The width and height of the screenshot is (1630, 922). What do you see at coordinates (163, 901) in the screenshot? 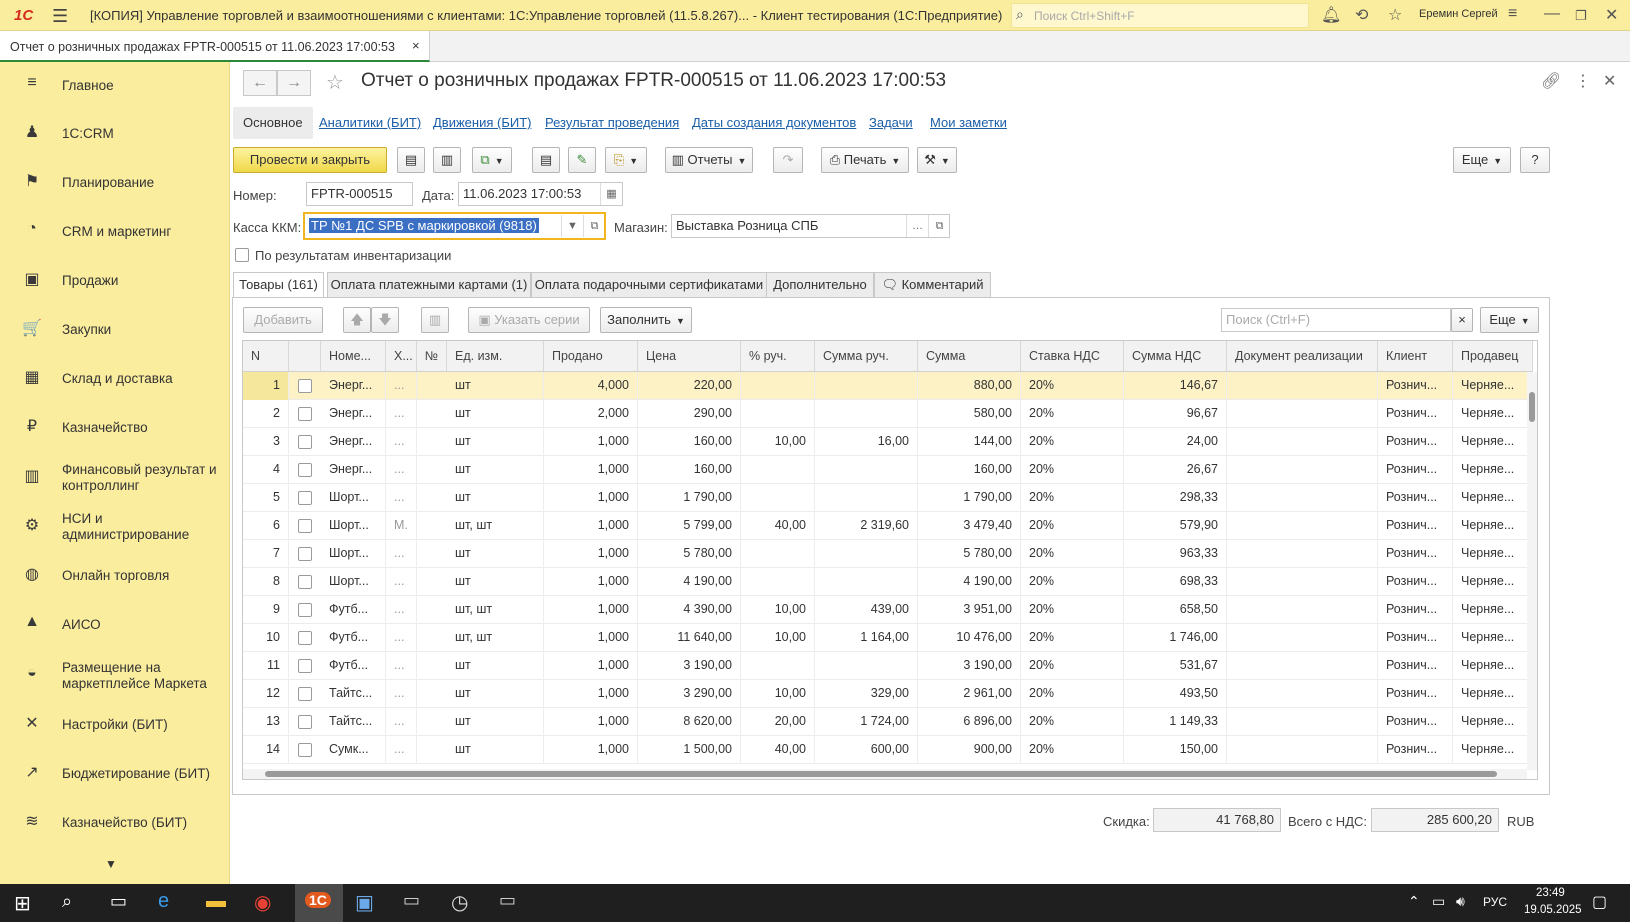
I see `ie-browser-icon: e` at bounding box center [163, 901].